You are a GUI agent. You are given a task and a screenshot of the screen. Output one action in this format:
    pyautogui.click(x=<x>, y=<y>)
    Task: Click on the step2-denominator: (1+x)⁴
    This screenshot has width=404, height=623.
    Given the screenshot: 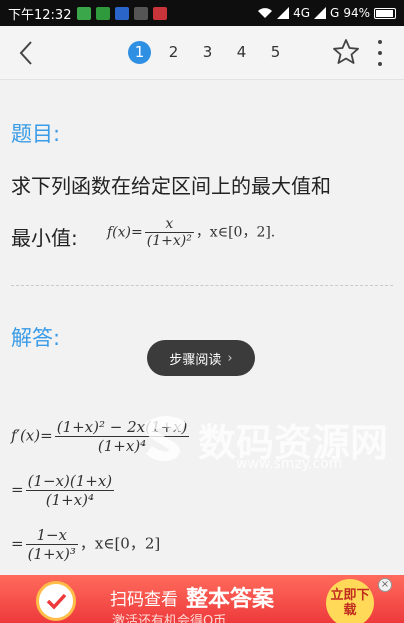 What is the action you would take?
    pyautogui.click(x=69, y=500)
    